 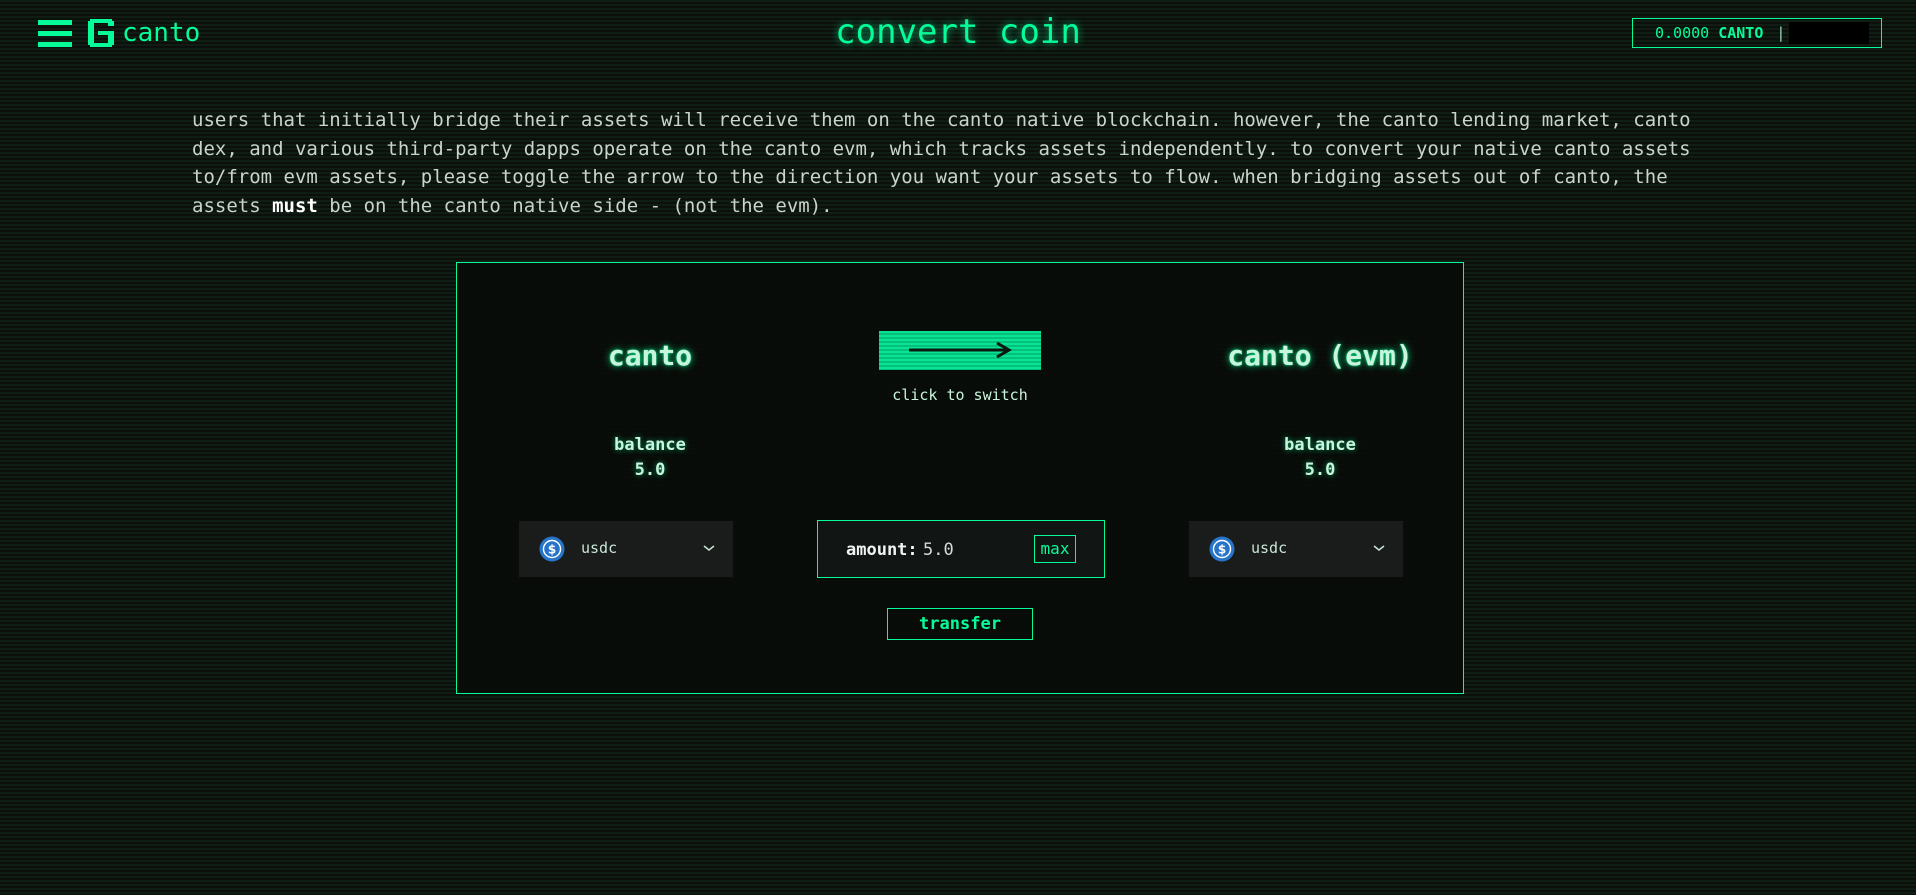 I want to click on switch-caption: click to switch, so click(x=960, y=395).